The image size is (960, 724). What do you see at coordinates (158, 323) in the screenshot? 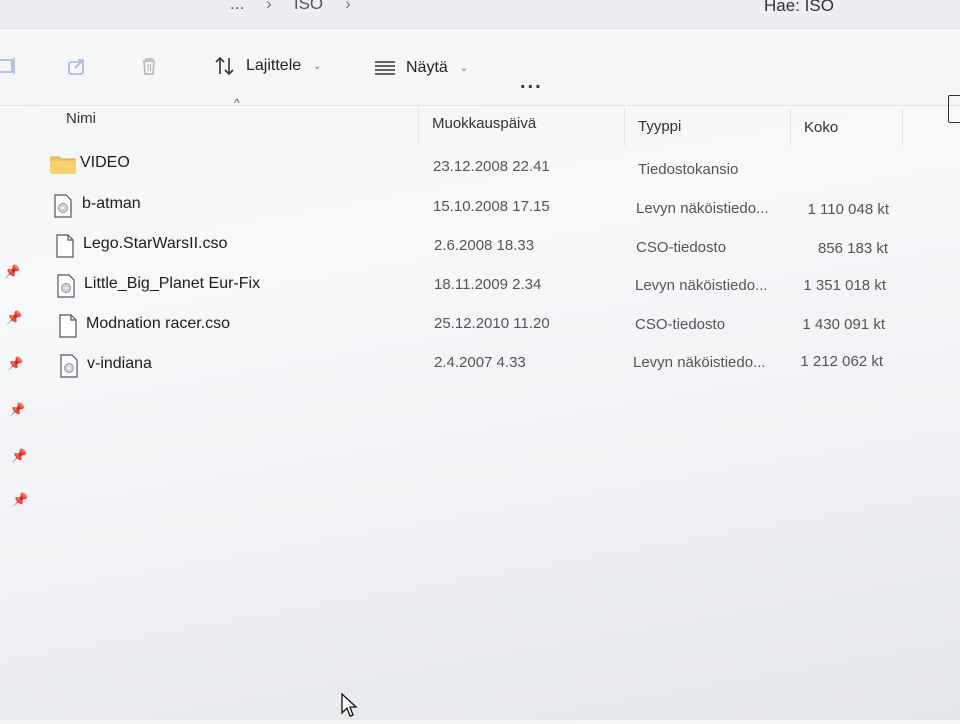
I see `file-name: Modnation racer.cso` at bounding box center [158, 323].